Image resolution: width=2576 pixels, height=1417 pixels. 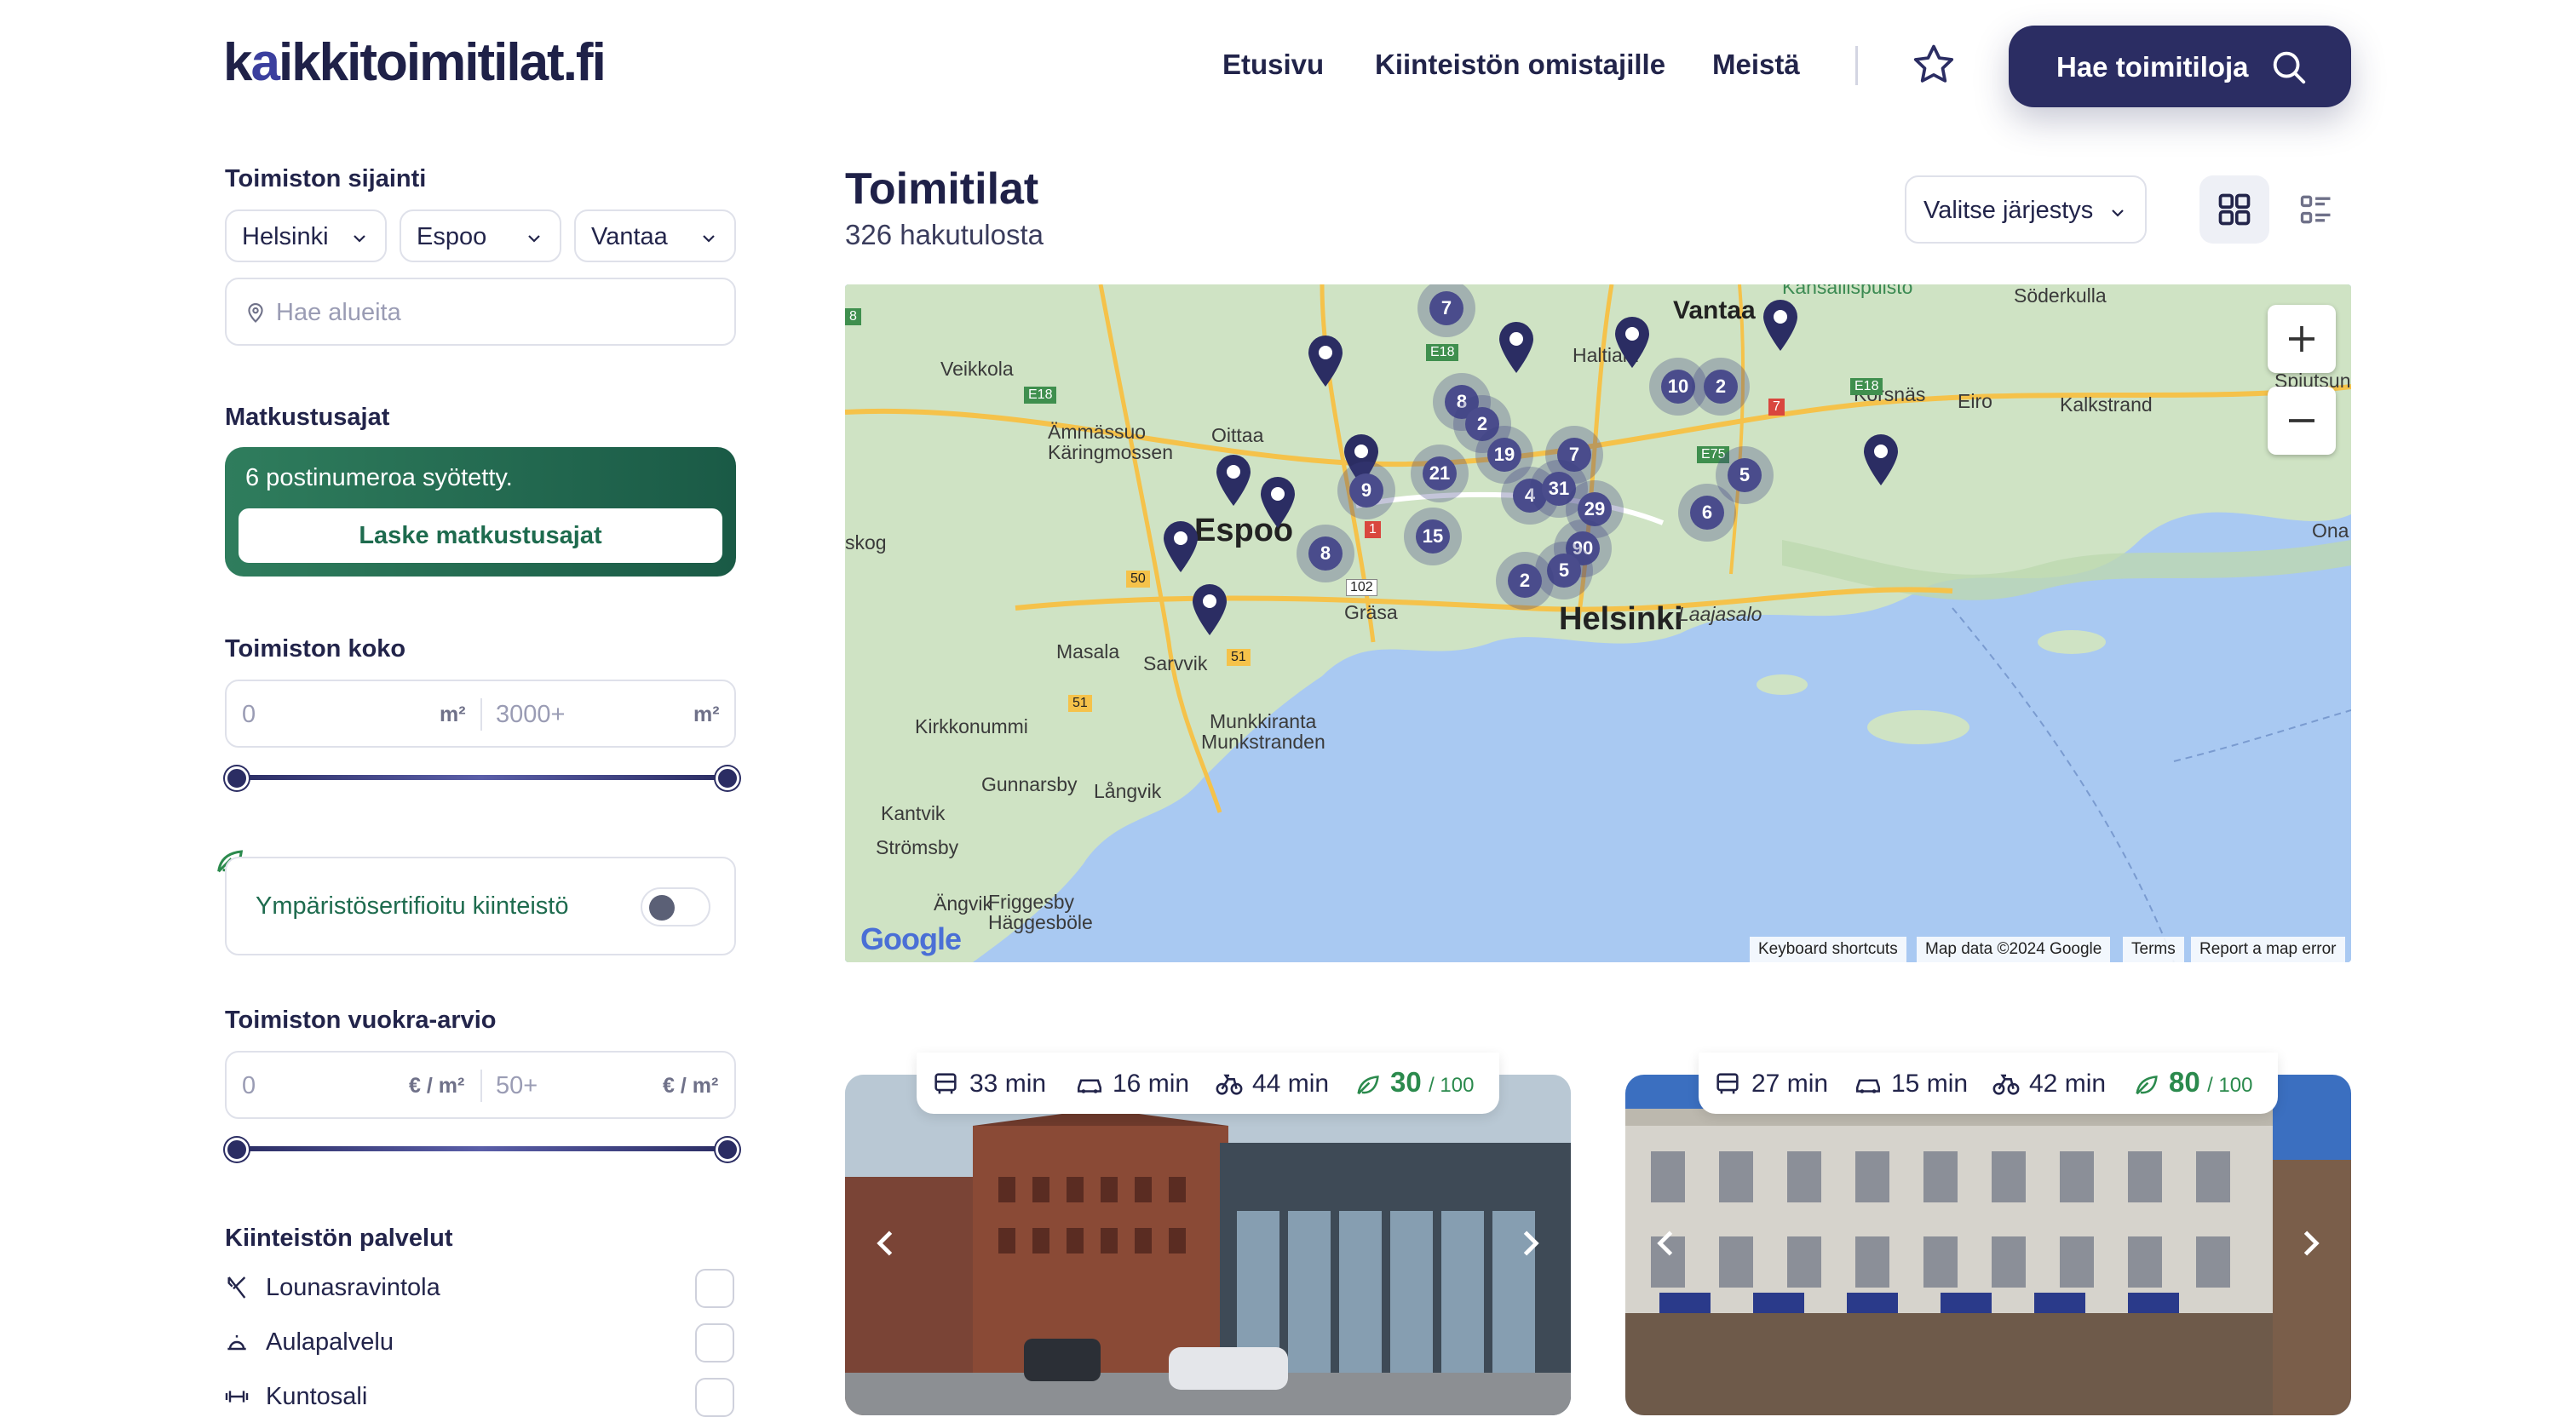 What do you see at coordinates (1847, 291) in the screenshot?
I see `map-label: Kansallispuisto` at bounding box center [1847, 291].